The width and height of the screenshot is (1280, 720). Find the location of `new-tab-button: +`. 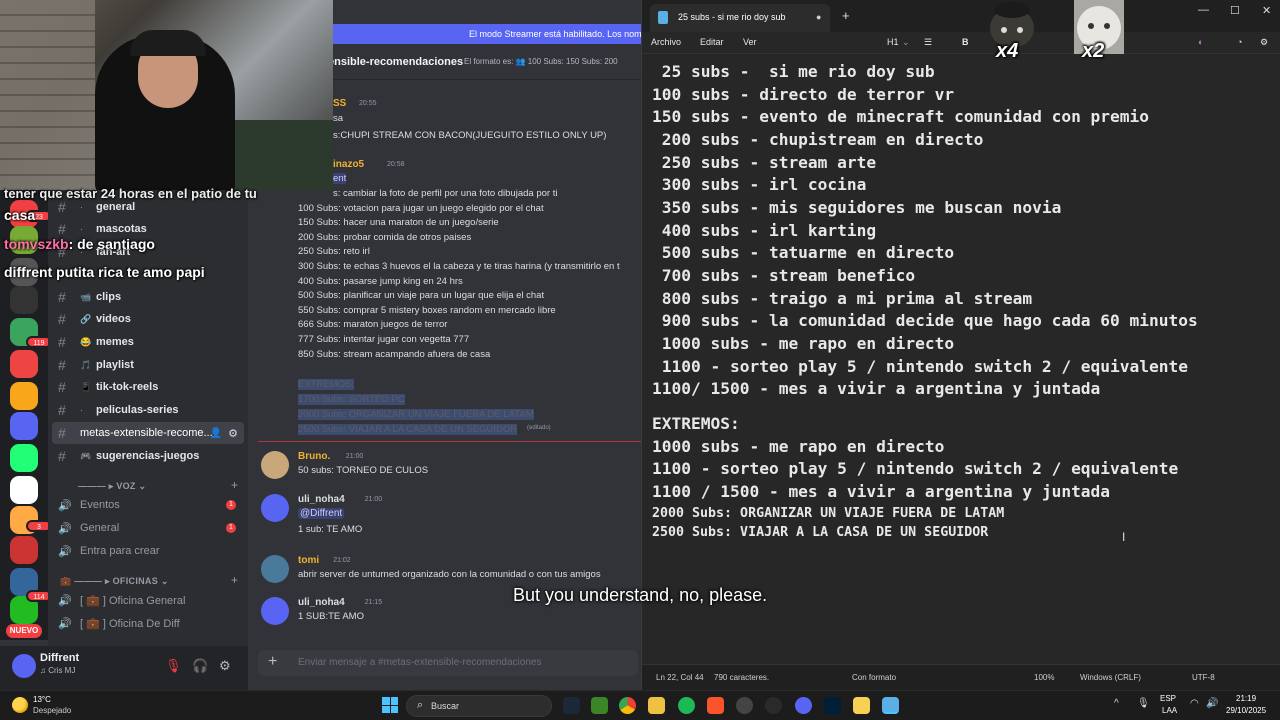

new-tab-button: + is located at coordinates (846, 15).